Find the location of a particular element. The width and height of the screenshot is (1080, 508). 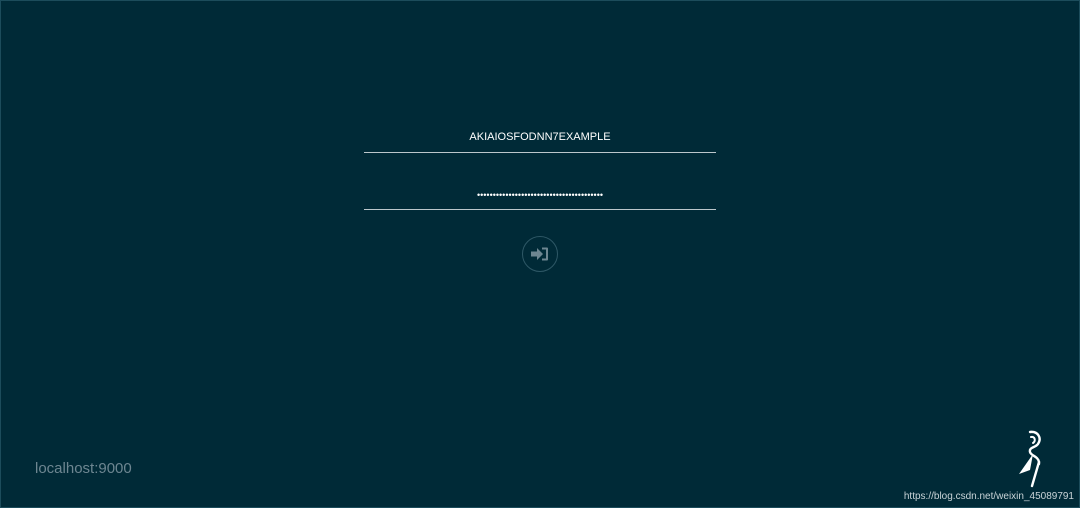

sign-in-icon is located at coordinates (539, 254).